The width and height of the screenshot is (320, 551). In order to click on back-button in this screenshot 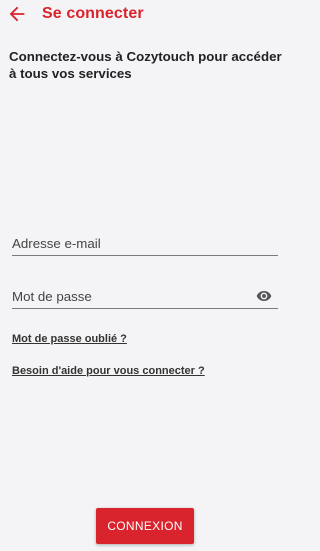, I will do `click(17, 14)`.